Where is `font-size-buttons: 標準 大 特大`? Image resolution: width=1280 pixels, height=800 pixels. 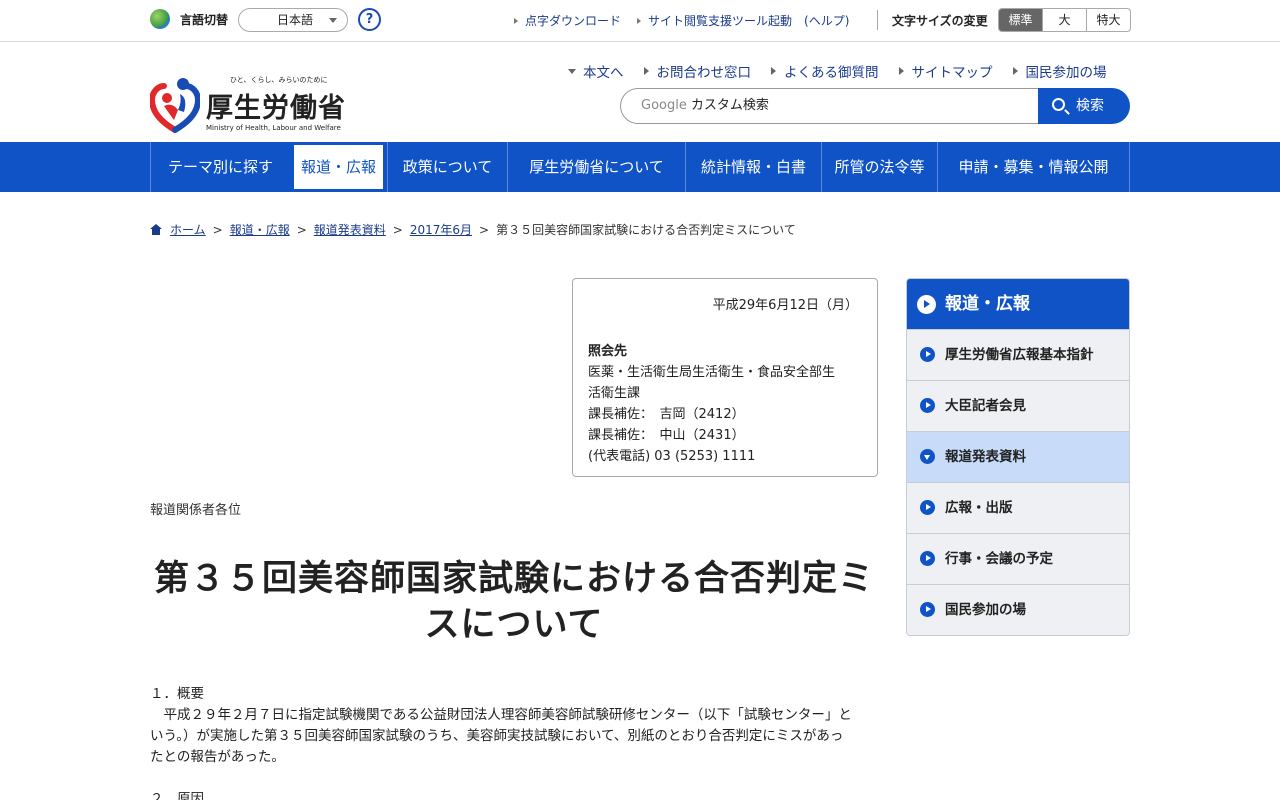 font-size-buttons: 標準 大 特大 is located at coordinates (1064, 20).